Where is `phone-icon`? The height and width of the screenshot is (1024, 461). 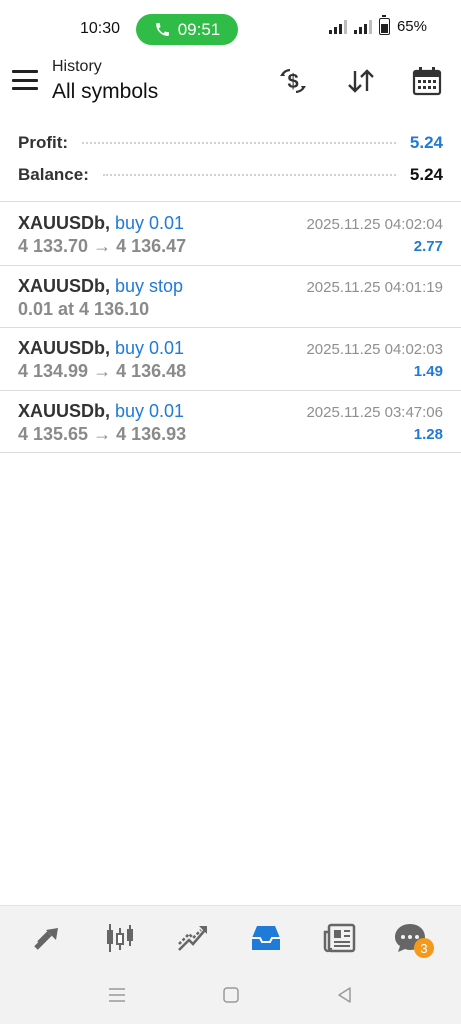
phone-icon is located at coordinates (162, 29).